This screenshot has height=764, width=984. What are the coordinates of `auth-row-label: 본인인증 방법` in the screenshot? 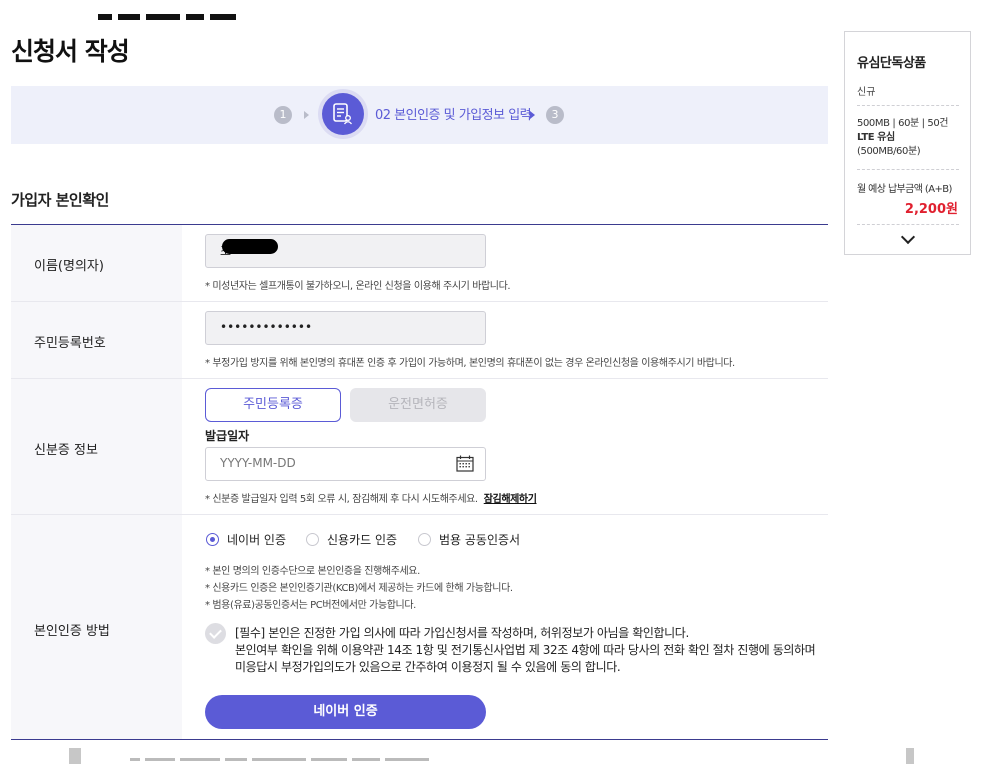 It's located at (72, 631).